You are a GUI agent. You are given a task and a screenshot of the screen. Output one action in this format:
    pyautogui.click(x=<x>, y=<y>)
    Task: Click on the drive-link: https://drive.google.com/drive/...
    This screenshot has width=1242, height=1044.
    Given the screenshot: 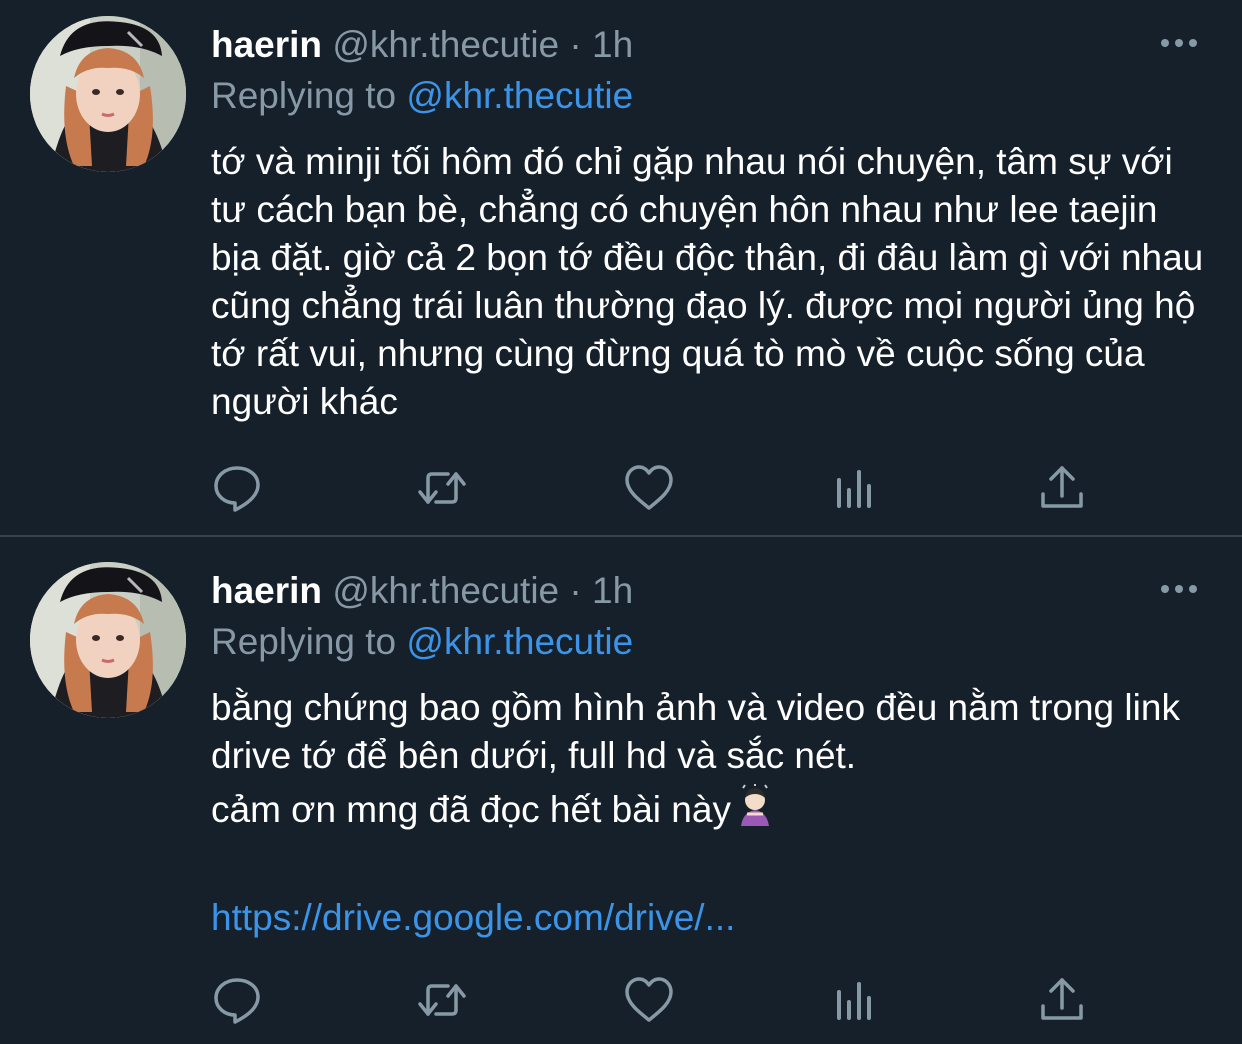 What is the action you would take?
    pyautogui.click(x=473, y=918)
    